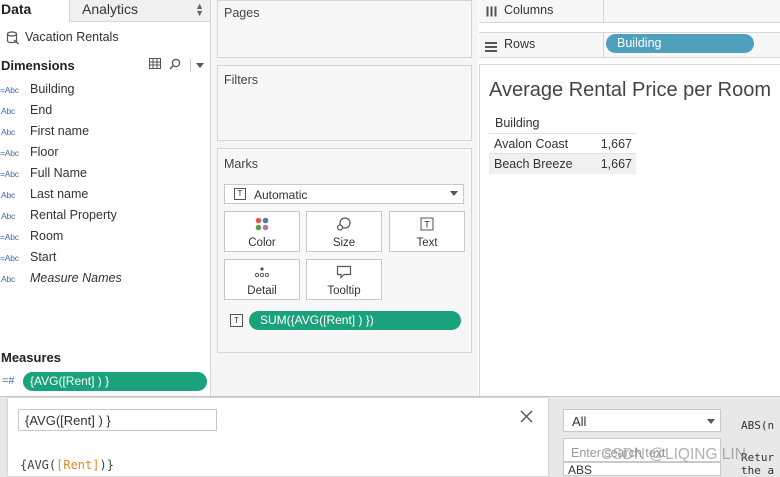  What do you see at coordinates (59, 194) in the screenshot?
I see `field-label: Last name` at bounding box center [59, 194].